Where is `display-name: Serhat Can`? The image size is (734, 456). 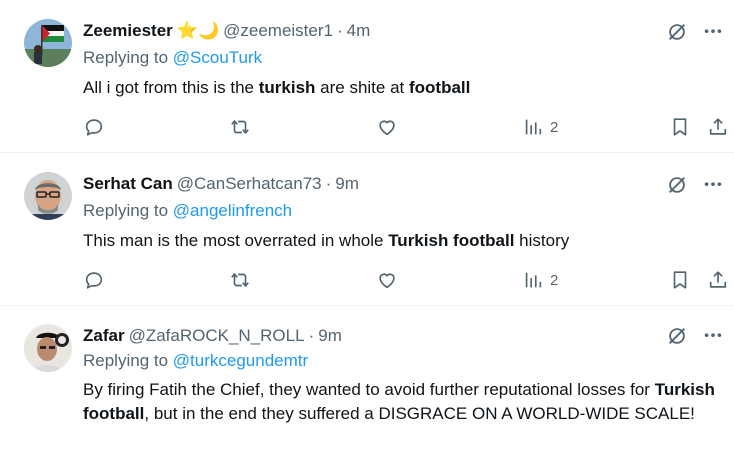 display-name: Serhat Can is located at coordinates (128, 184).